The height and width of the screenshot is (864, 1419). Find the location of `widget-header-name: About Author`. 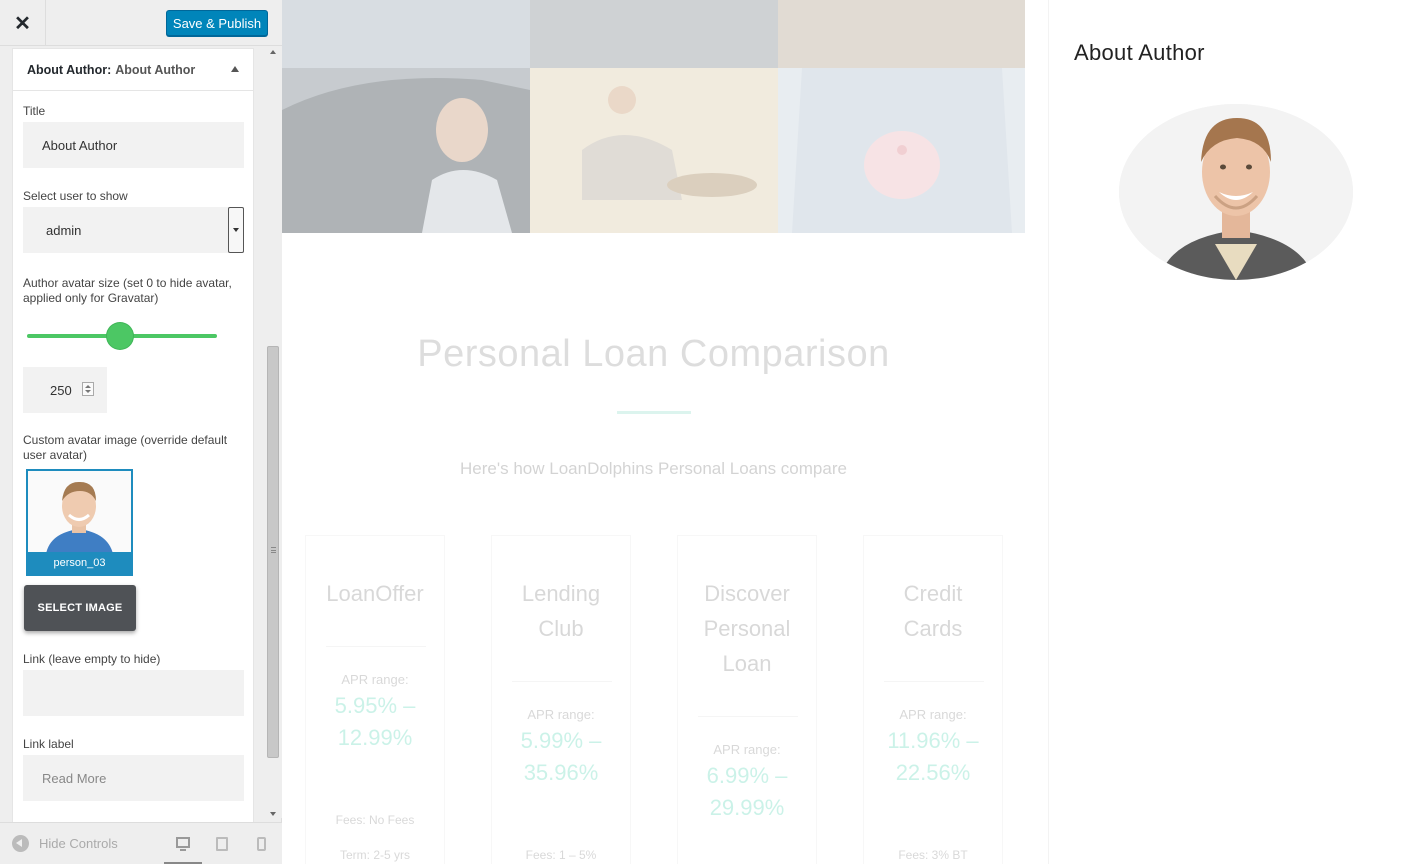

widget-header-name: About Author is located at coordinates (155, 69).